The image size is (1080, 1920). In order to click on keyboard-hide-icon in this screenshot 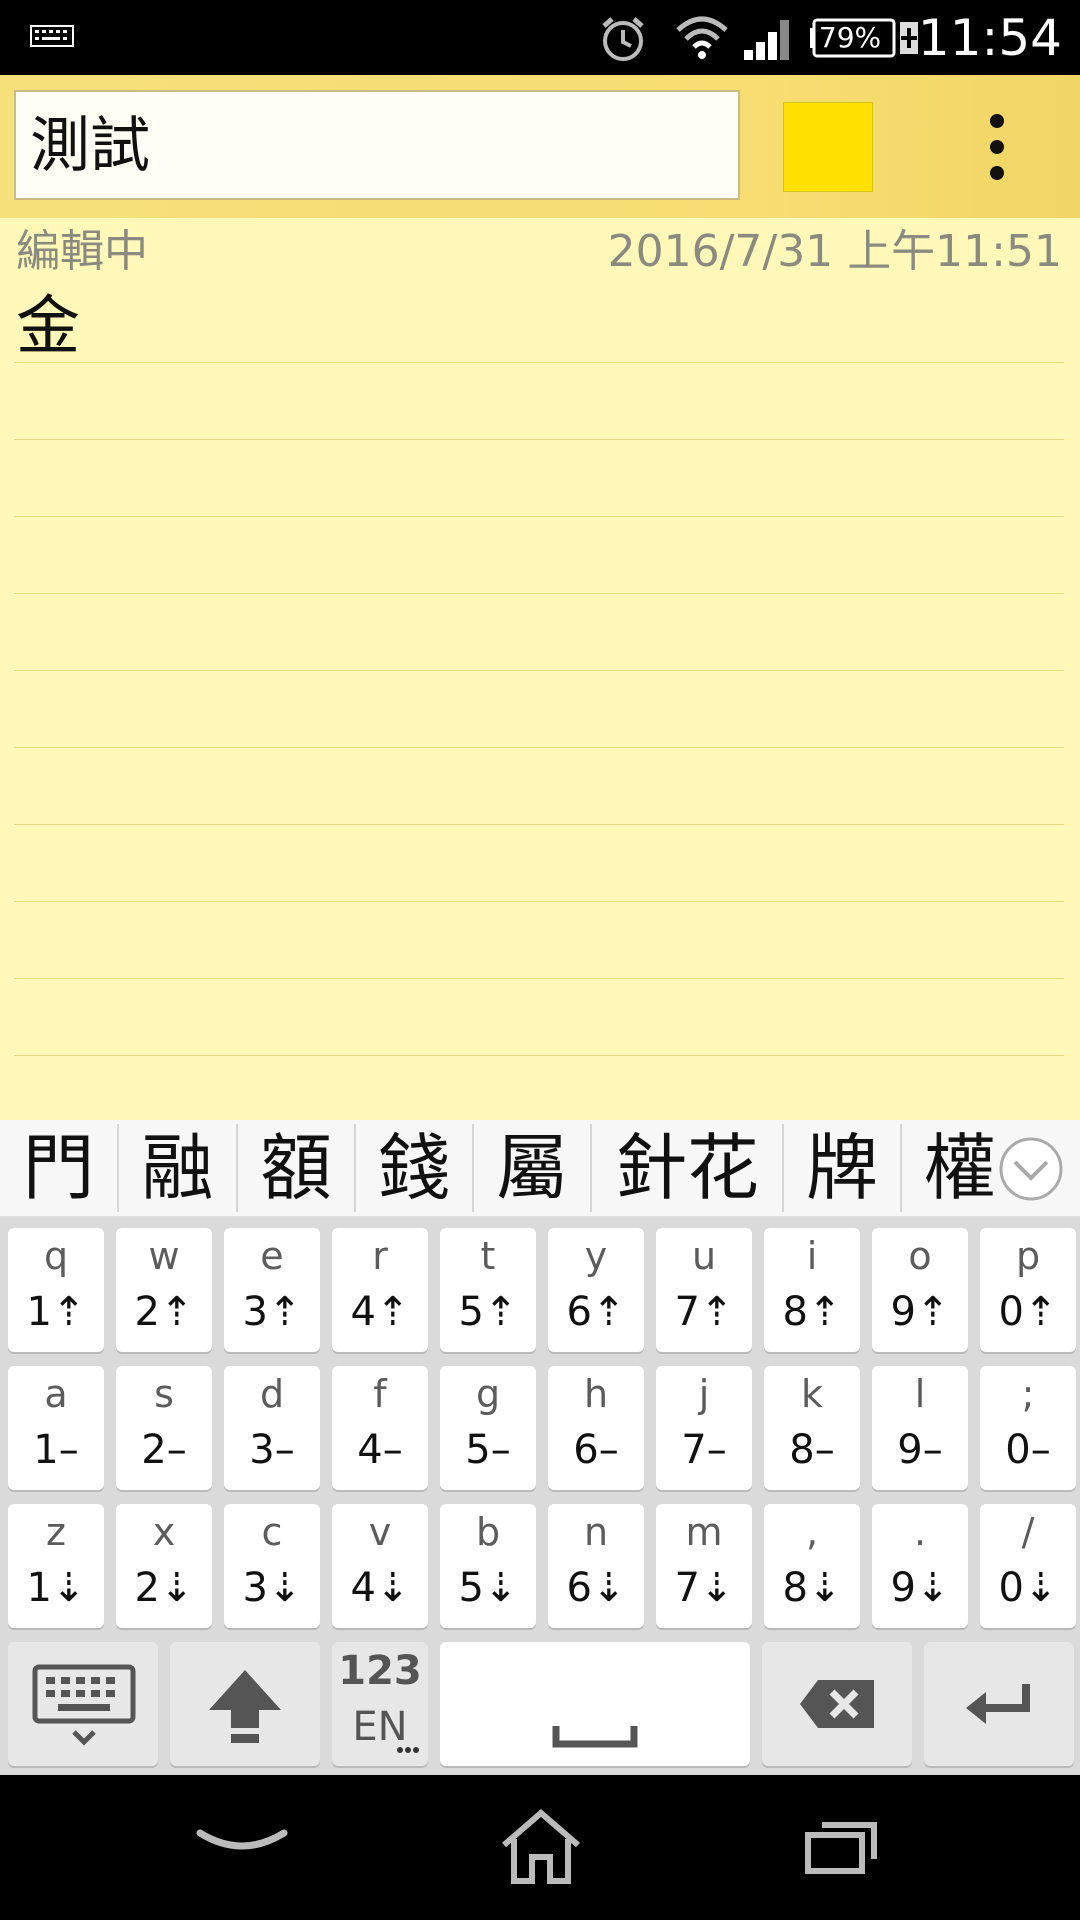, I will do `click(84, 1705)`.